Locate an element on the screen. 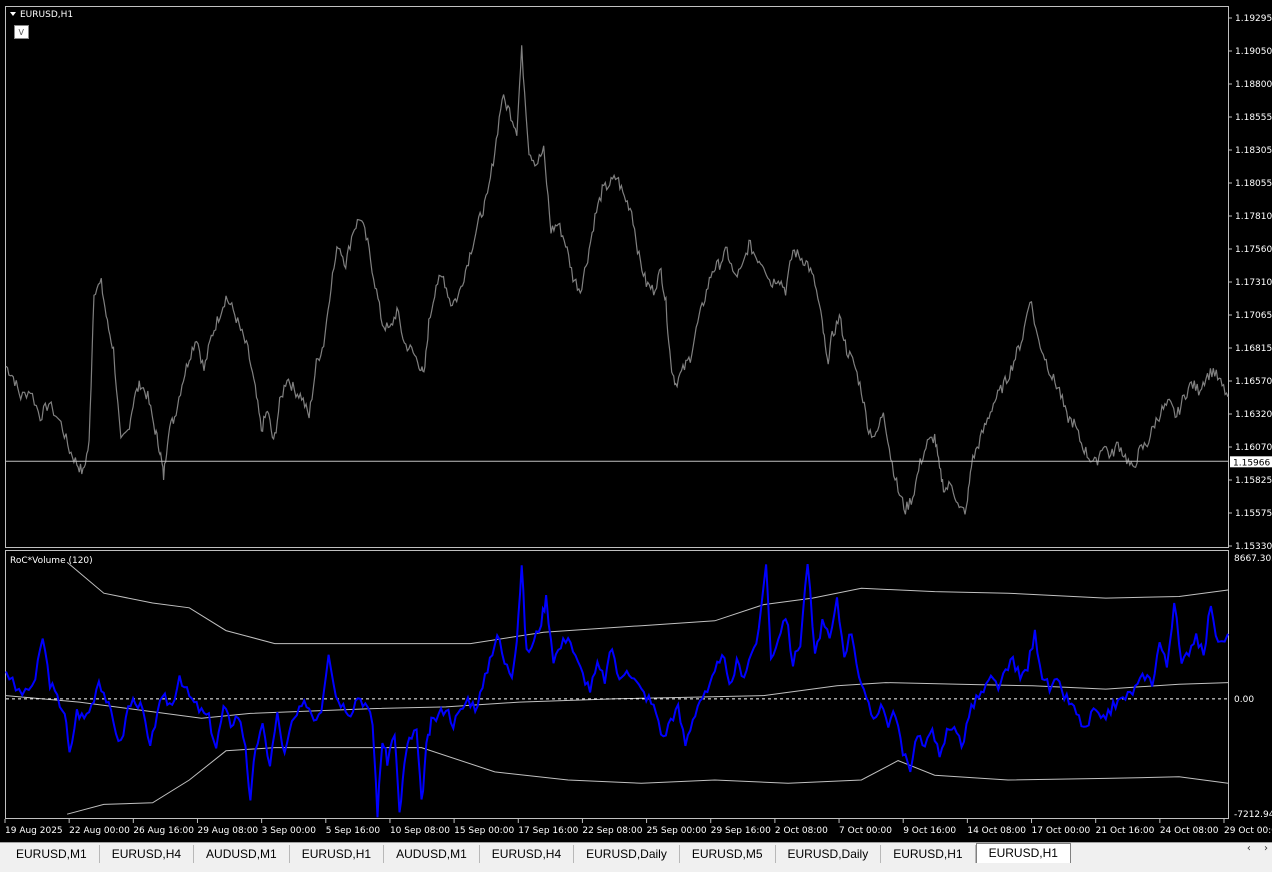 This screenshot has width=1272, height=872. upper-band-line is located at coordinates (647, 603).